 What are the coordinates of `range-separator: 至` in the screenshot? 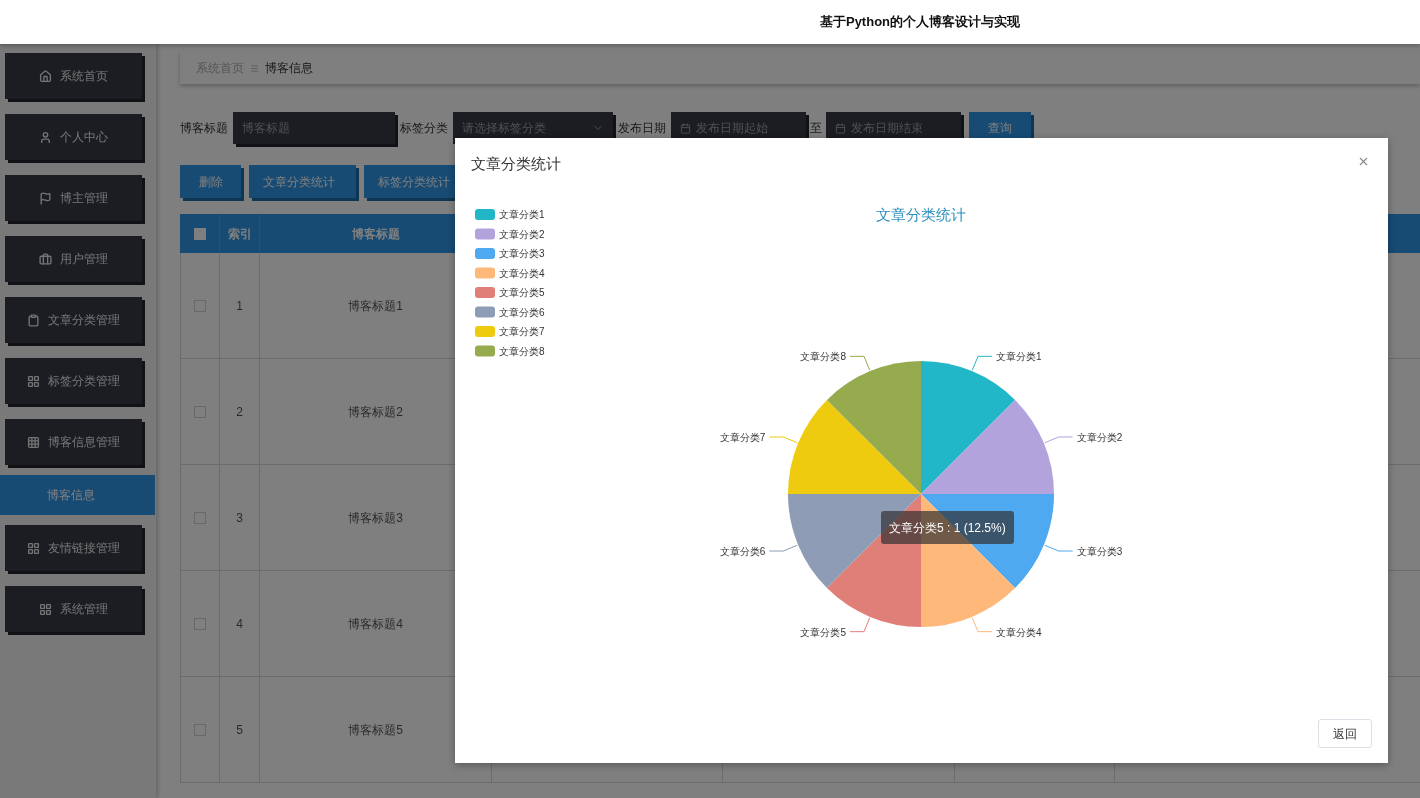 It's located at (816, 128).